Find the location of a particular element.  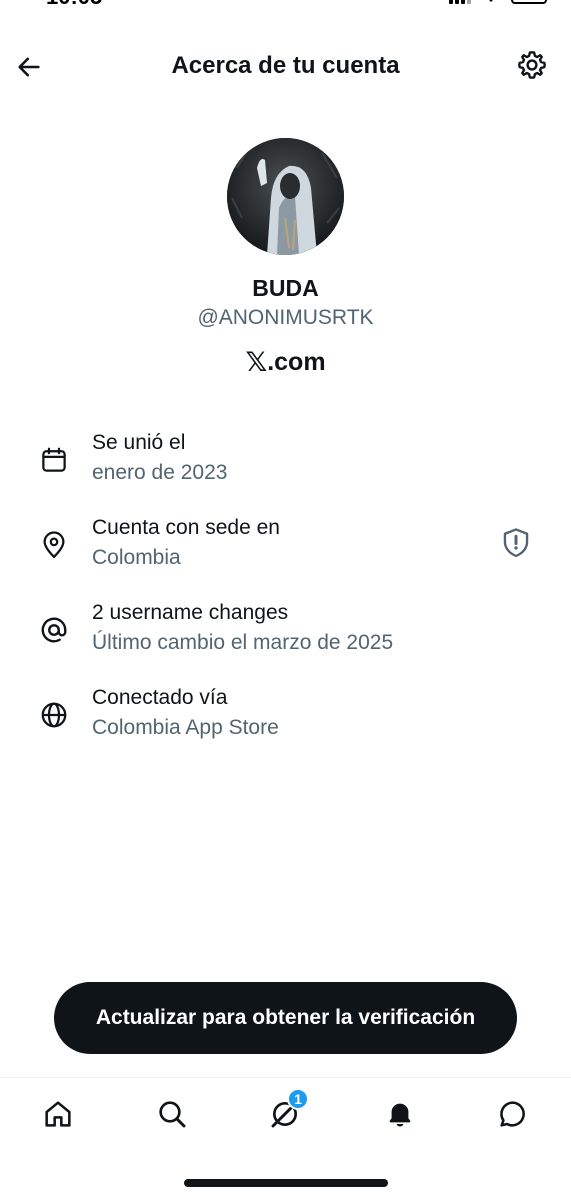

home-indicator is located at coordinates (286, 1183).